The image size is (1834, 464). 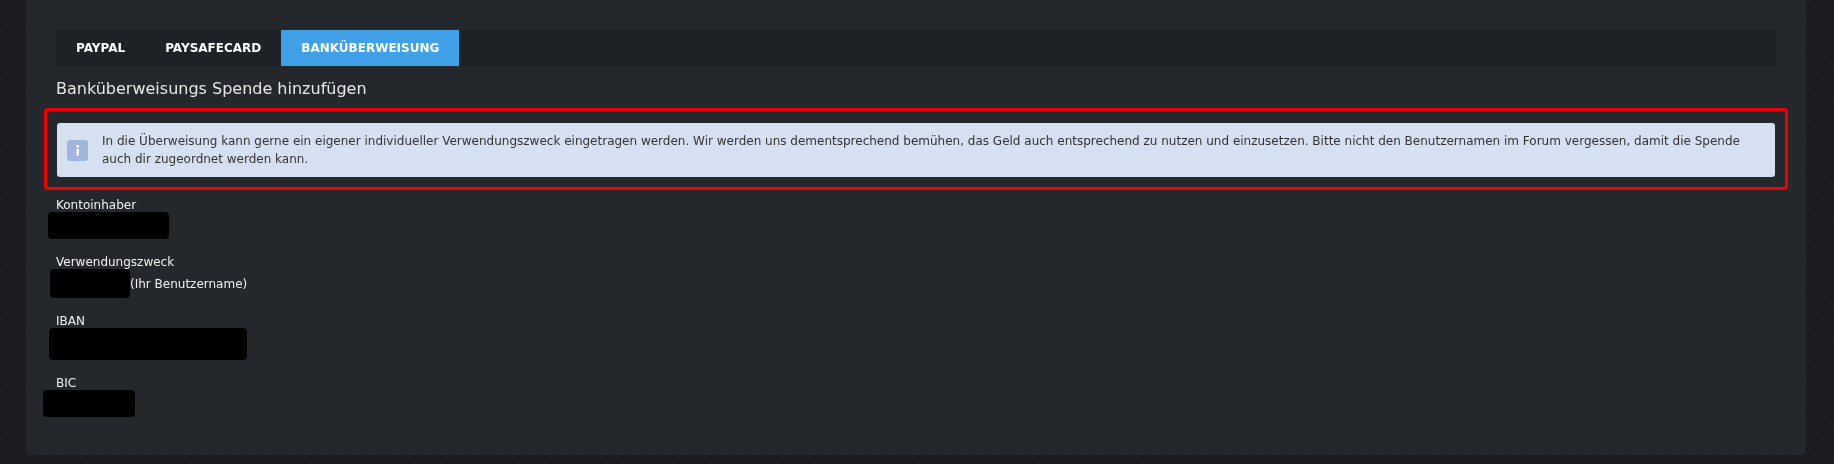 What do you see at coordinates (189, 283) in the screenshot?
I see `field-note: (Ihr Benutzername)` at bounding box center [189, 283].